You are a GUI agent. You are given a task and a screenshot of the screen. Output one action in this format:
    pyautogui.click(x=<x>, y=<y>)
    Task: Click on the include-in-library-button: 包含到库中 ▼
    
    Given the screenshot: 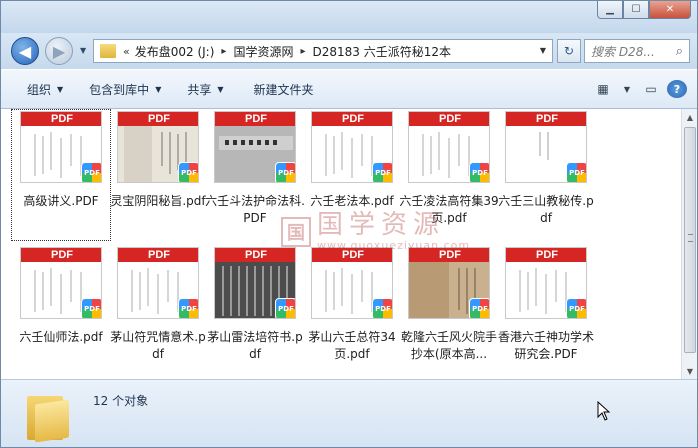 What is the action you would take?
    pyautogui.click(x=125, y=89)
    